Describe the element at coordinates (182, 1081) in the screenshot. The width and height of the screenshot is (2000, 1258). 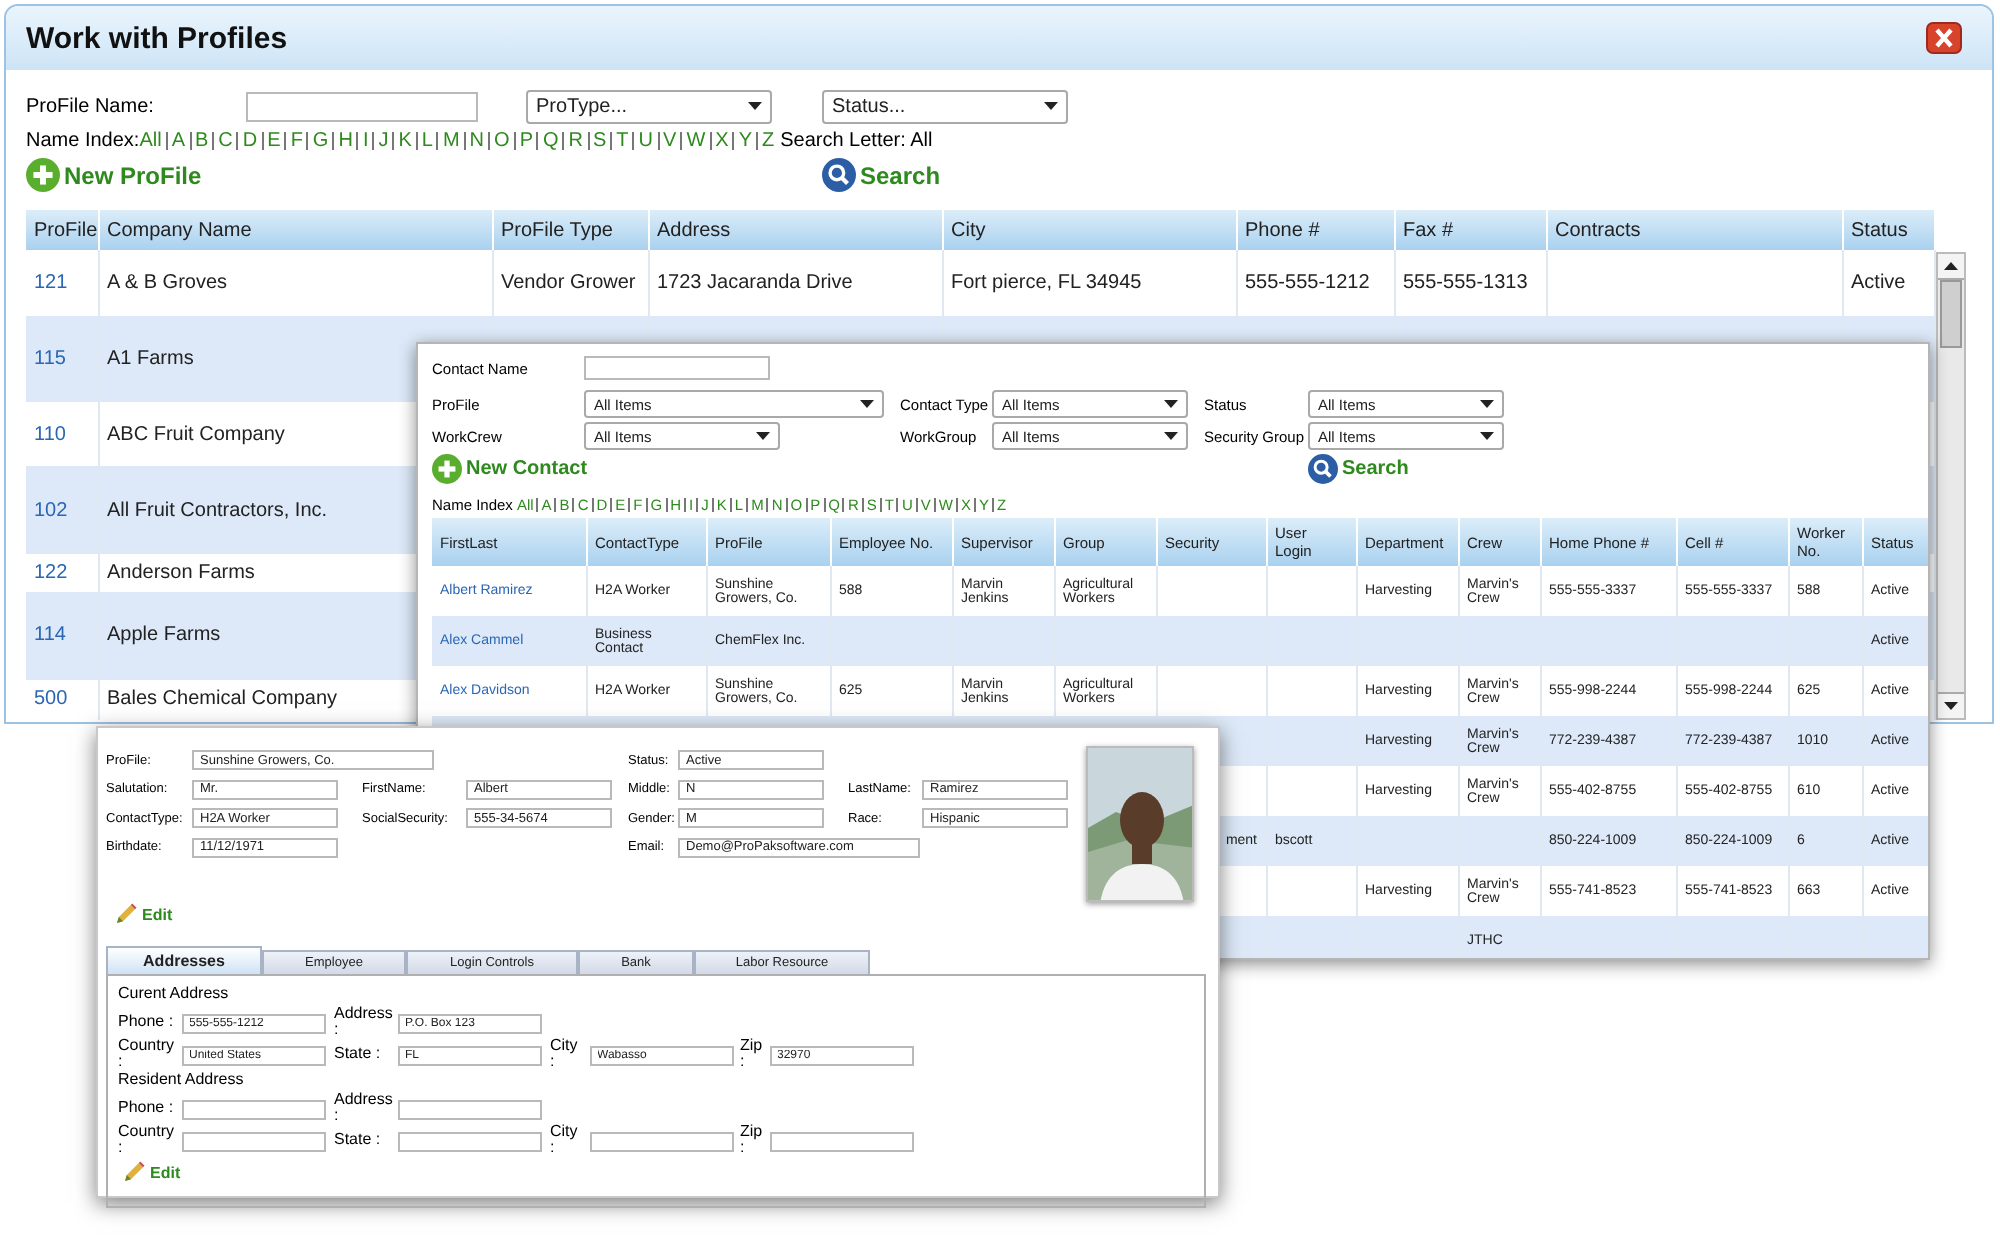
I see `section-heading: Resident Address` at that location.